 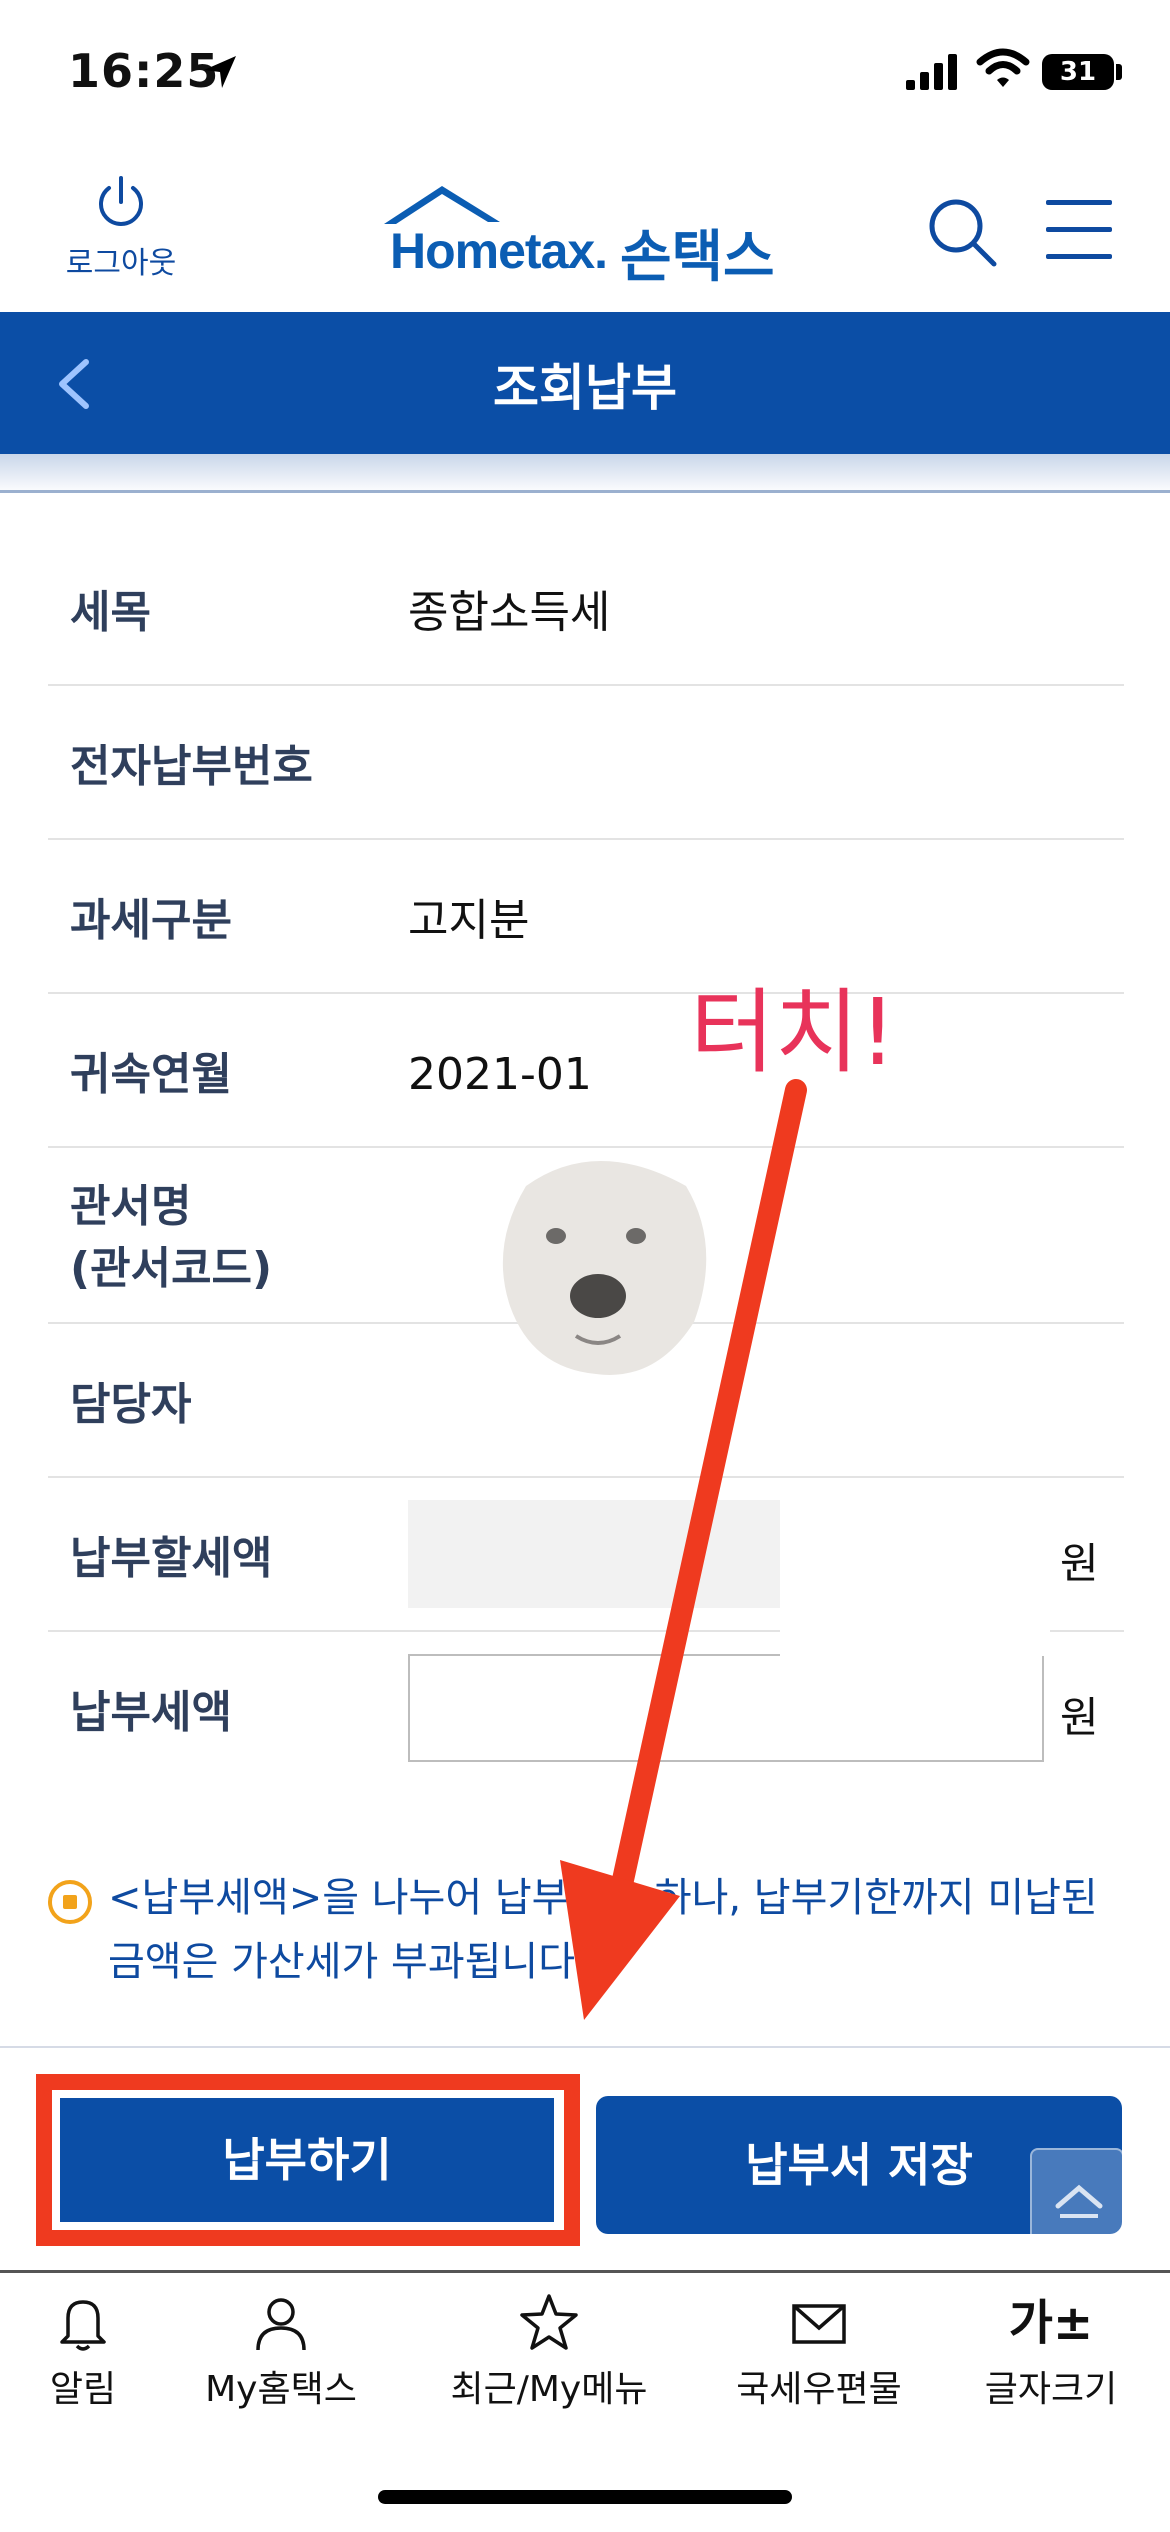 I want to click on row-label: 납부할세액, so click(x=171, y=1558).